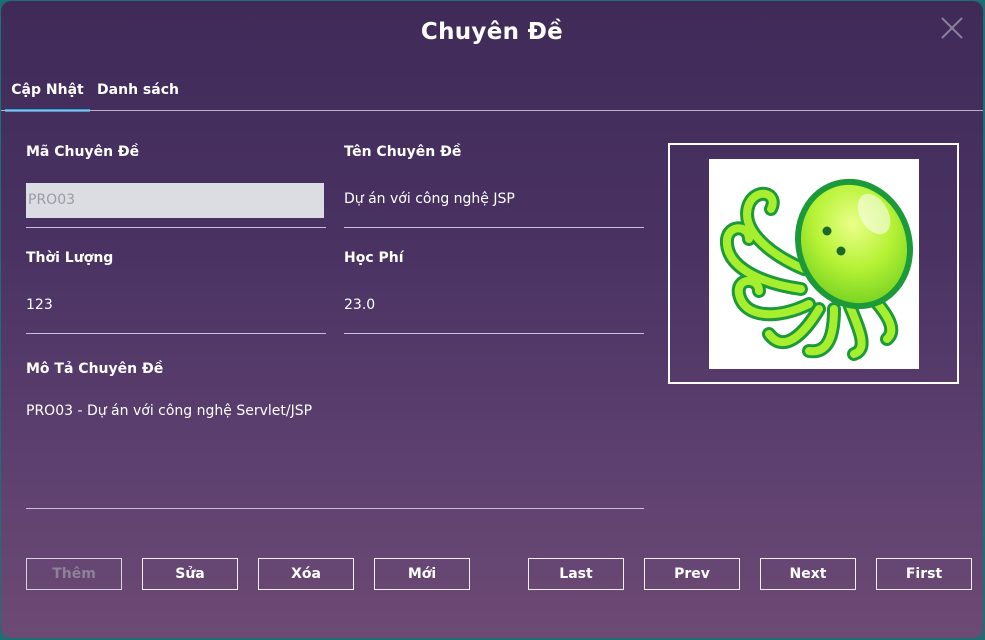 Image resolution: width=985 pixels, height=640 pixels. Describe the element at coordinates (190, 574) in the screenshot. I see `sua-button: Sửa` at that location.